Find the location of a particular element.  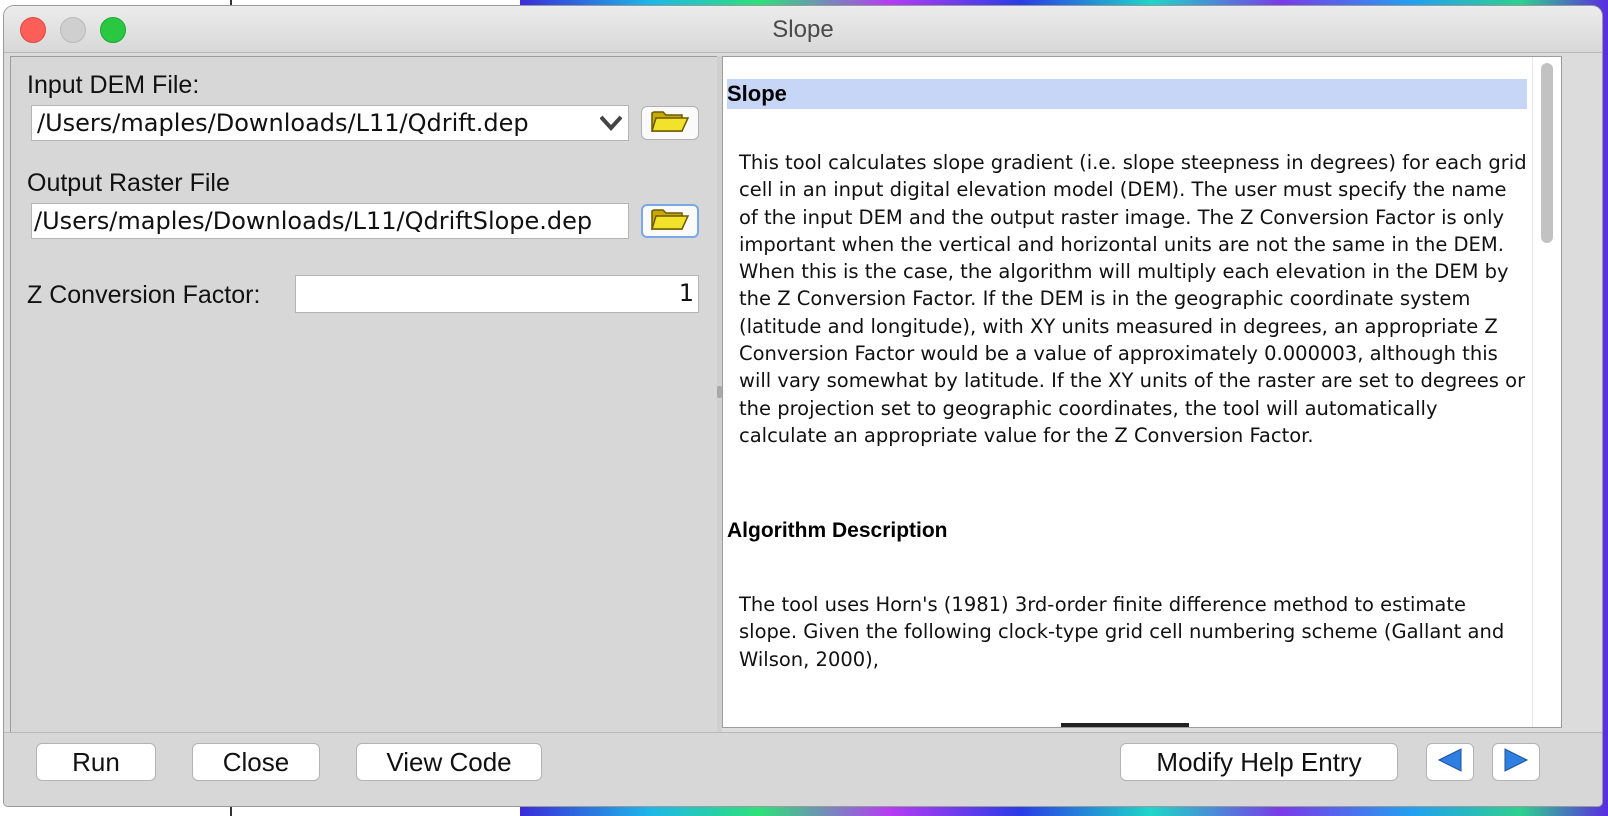

window-title: Slope is located at coordinates (803, 29).